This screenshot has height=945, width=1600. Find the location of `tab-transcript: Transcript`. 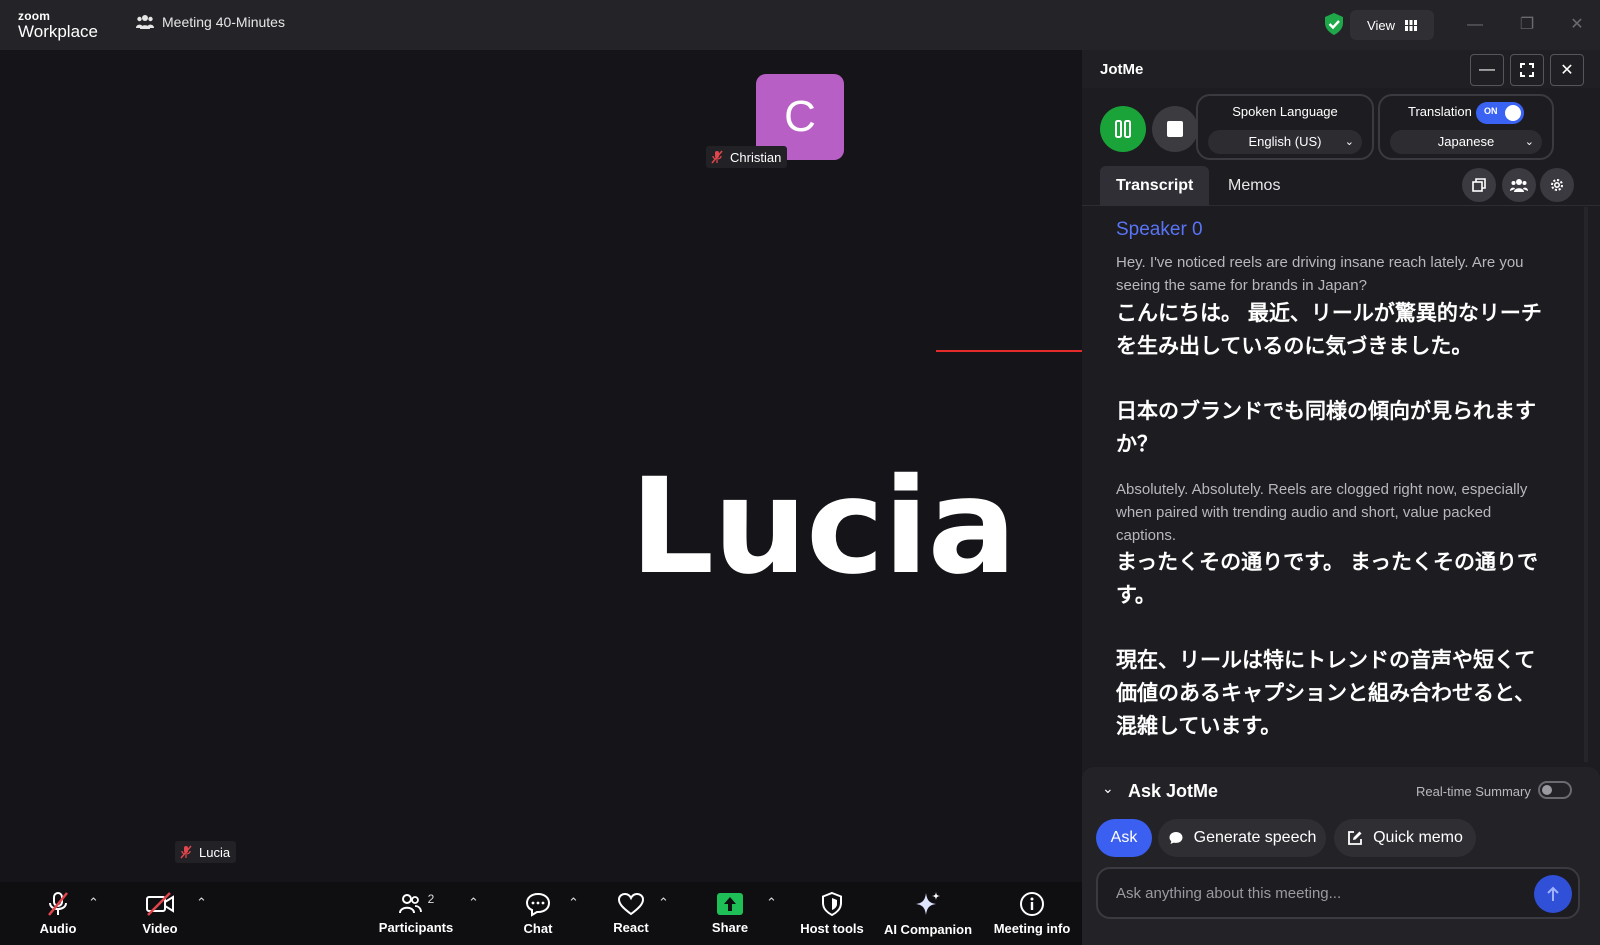

tab-transcript: Transcript is located at coordinates (1155, 186).